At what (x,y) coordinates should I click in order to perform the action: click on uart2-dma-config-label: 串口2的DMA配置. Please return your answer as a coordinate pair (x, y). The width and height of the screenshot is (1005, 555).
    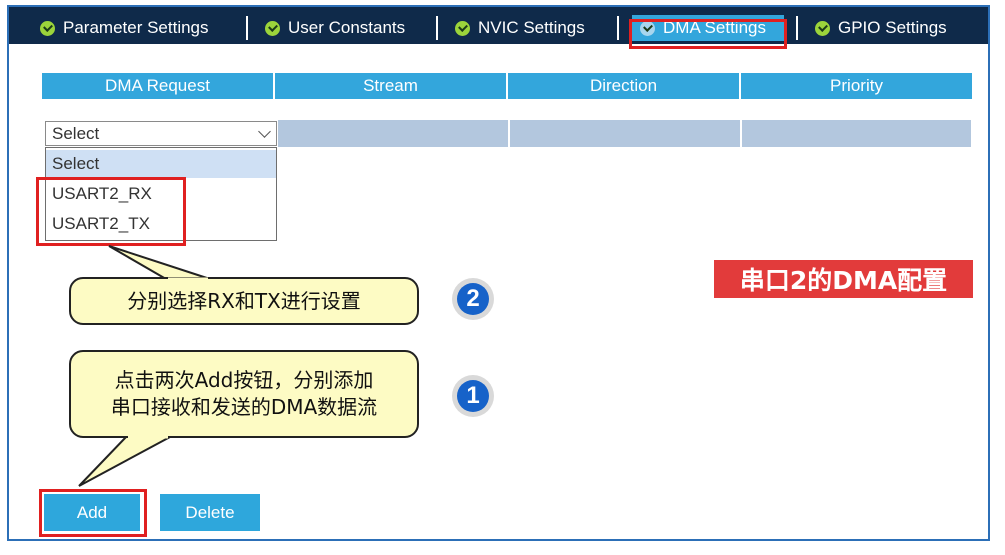
    Looking at the image, I should click on (843, 279).